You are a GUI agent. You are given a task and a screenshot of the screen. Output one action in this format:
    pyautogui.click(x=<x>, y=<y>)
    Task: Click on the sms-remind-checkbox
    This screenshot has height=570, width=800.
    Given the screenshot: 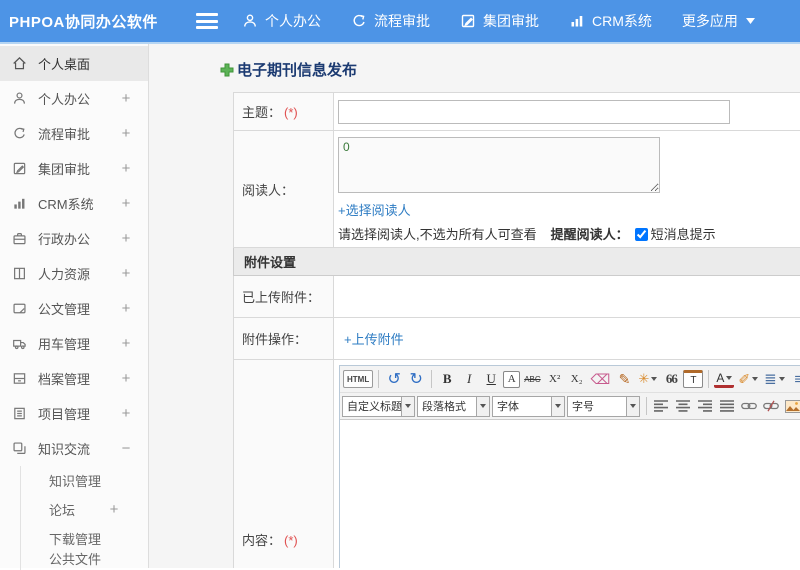 What is the action you would take?
    pyautogui.click(x=641, y=234)
    